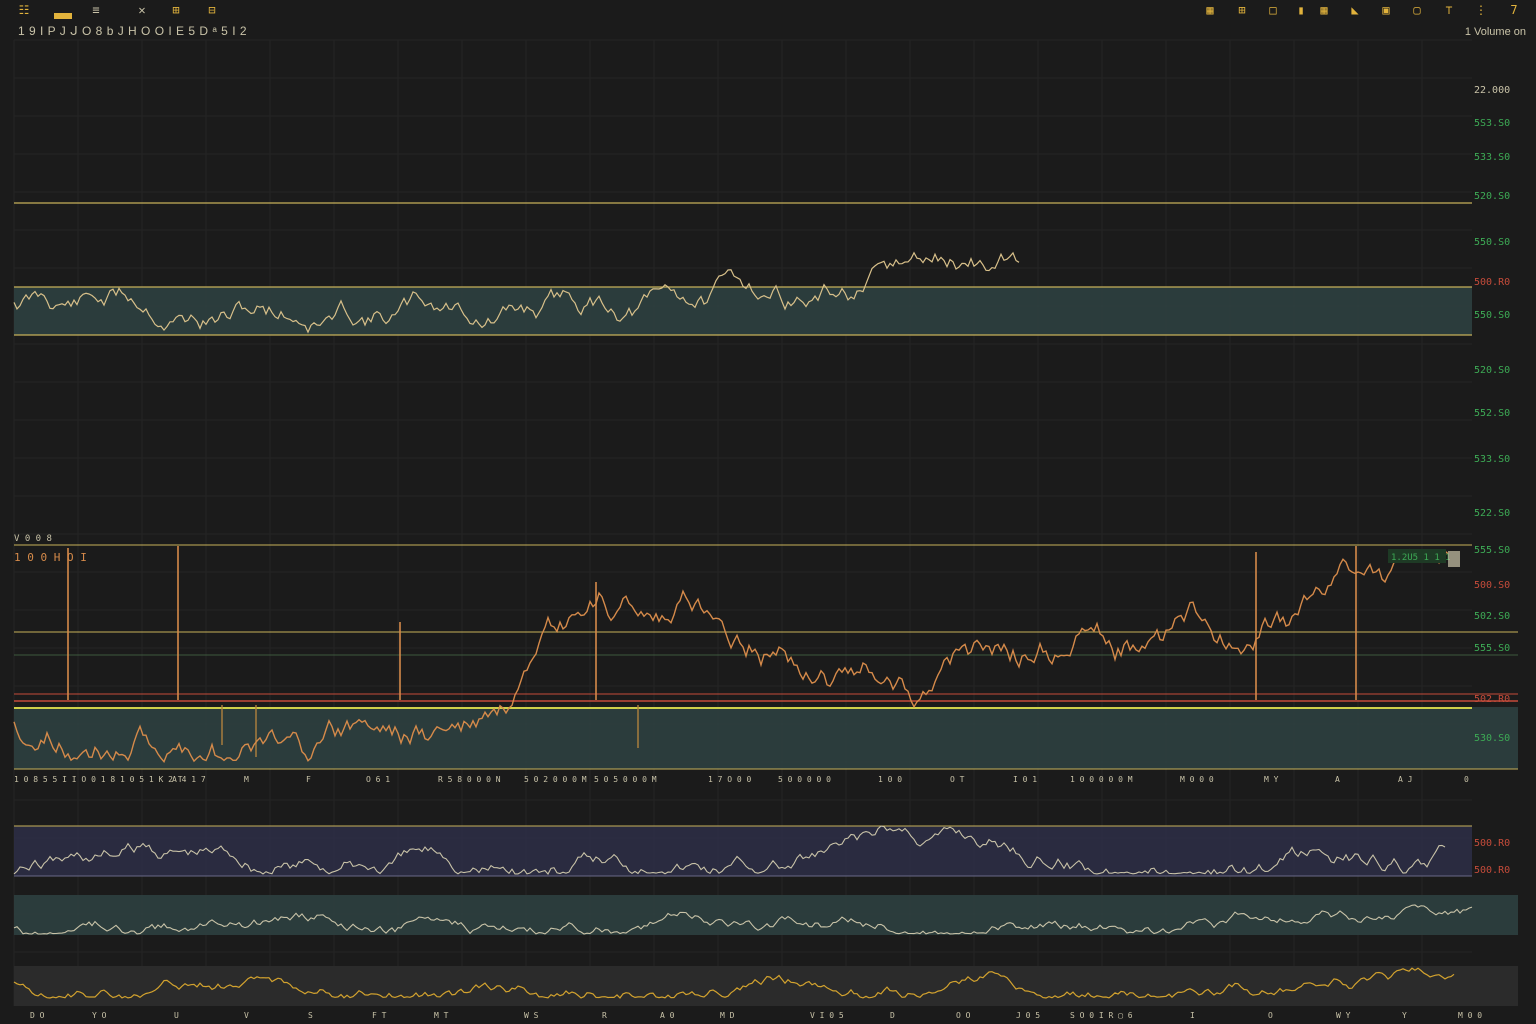 Image resolution: width=1536 pixels, height=1024 pixels. Describe the element at coordinates (1454, 559) in the screenshot. I see `last-value-marker` at that location.